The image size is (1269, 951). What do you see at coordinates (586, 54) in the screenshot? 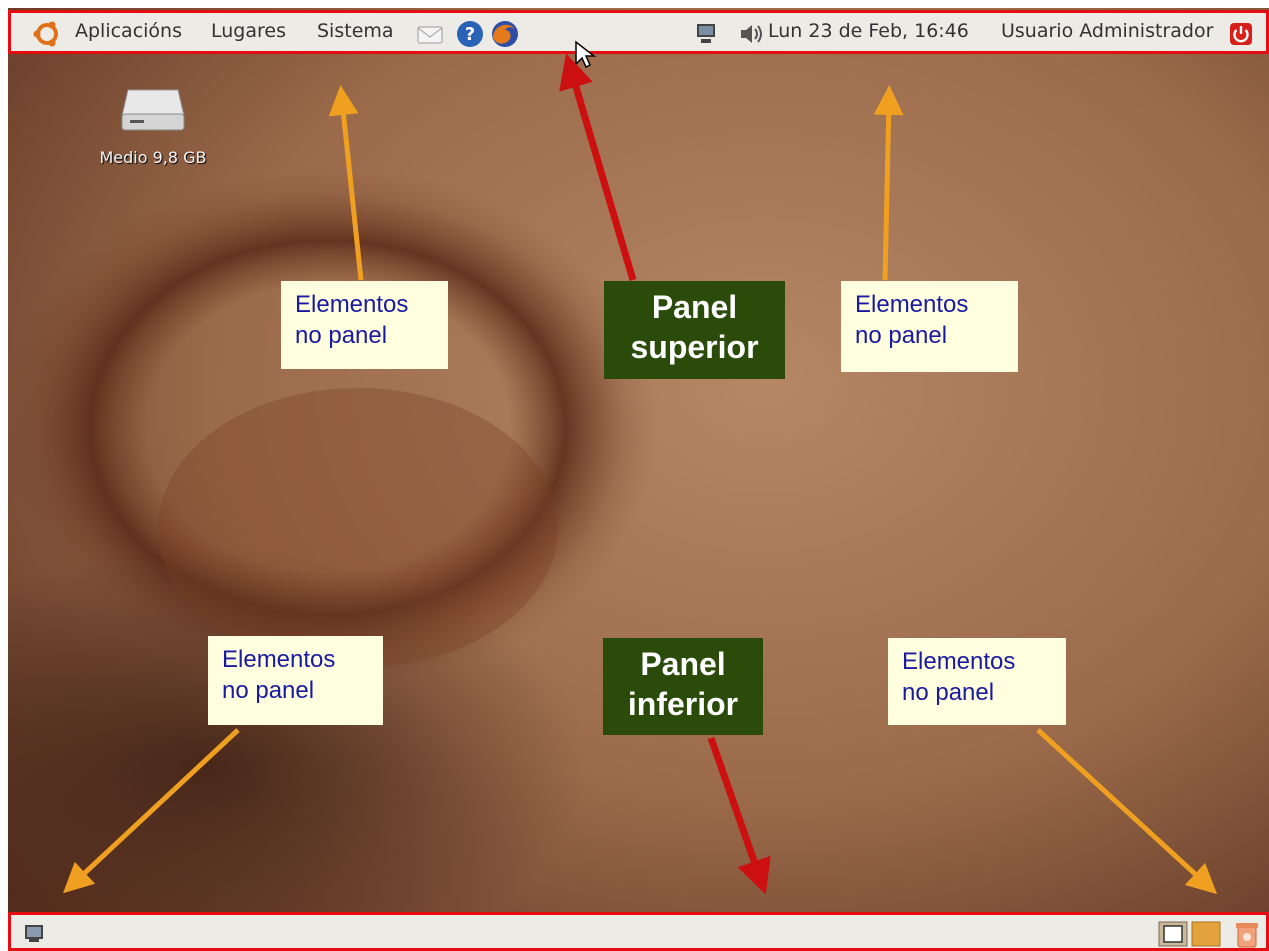
I see `mouse-cursor-icon` at bounding box center [586, 54].